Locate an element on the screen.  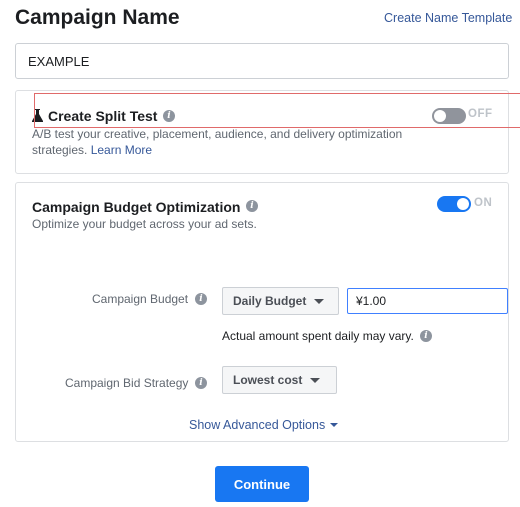
bid-strategy-value: Lowest cost is located at coordinates (268, 380).